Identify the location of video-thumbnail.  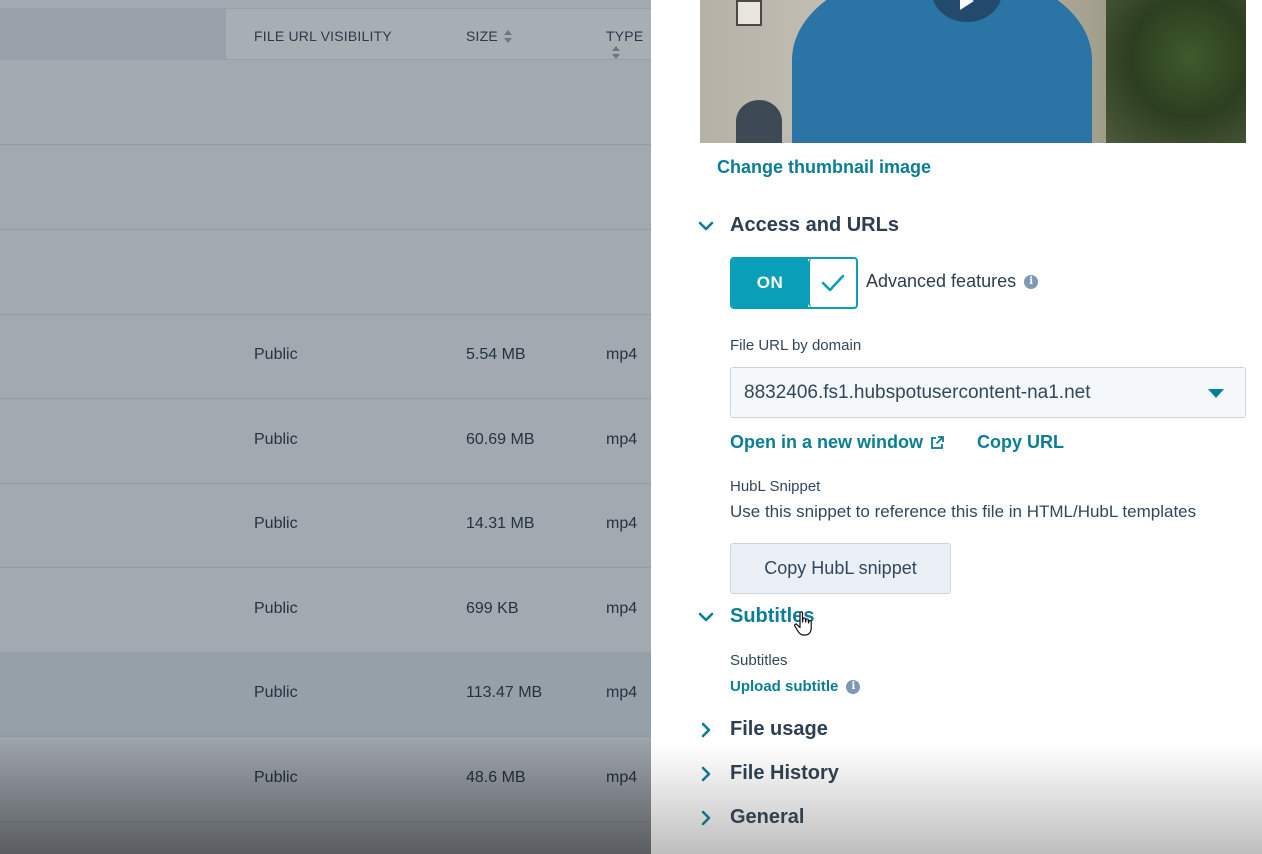
(973, 71).